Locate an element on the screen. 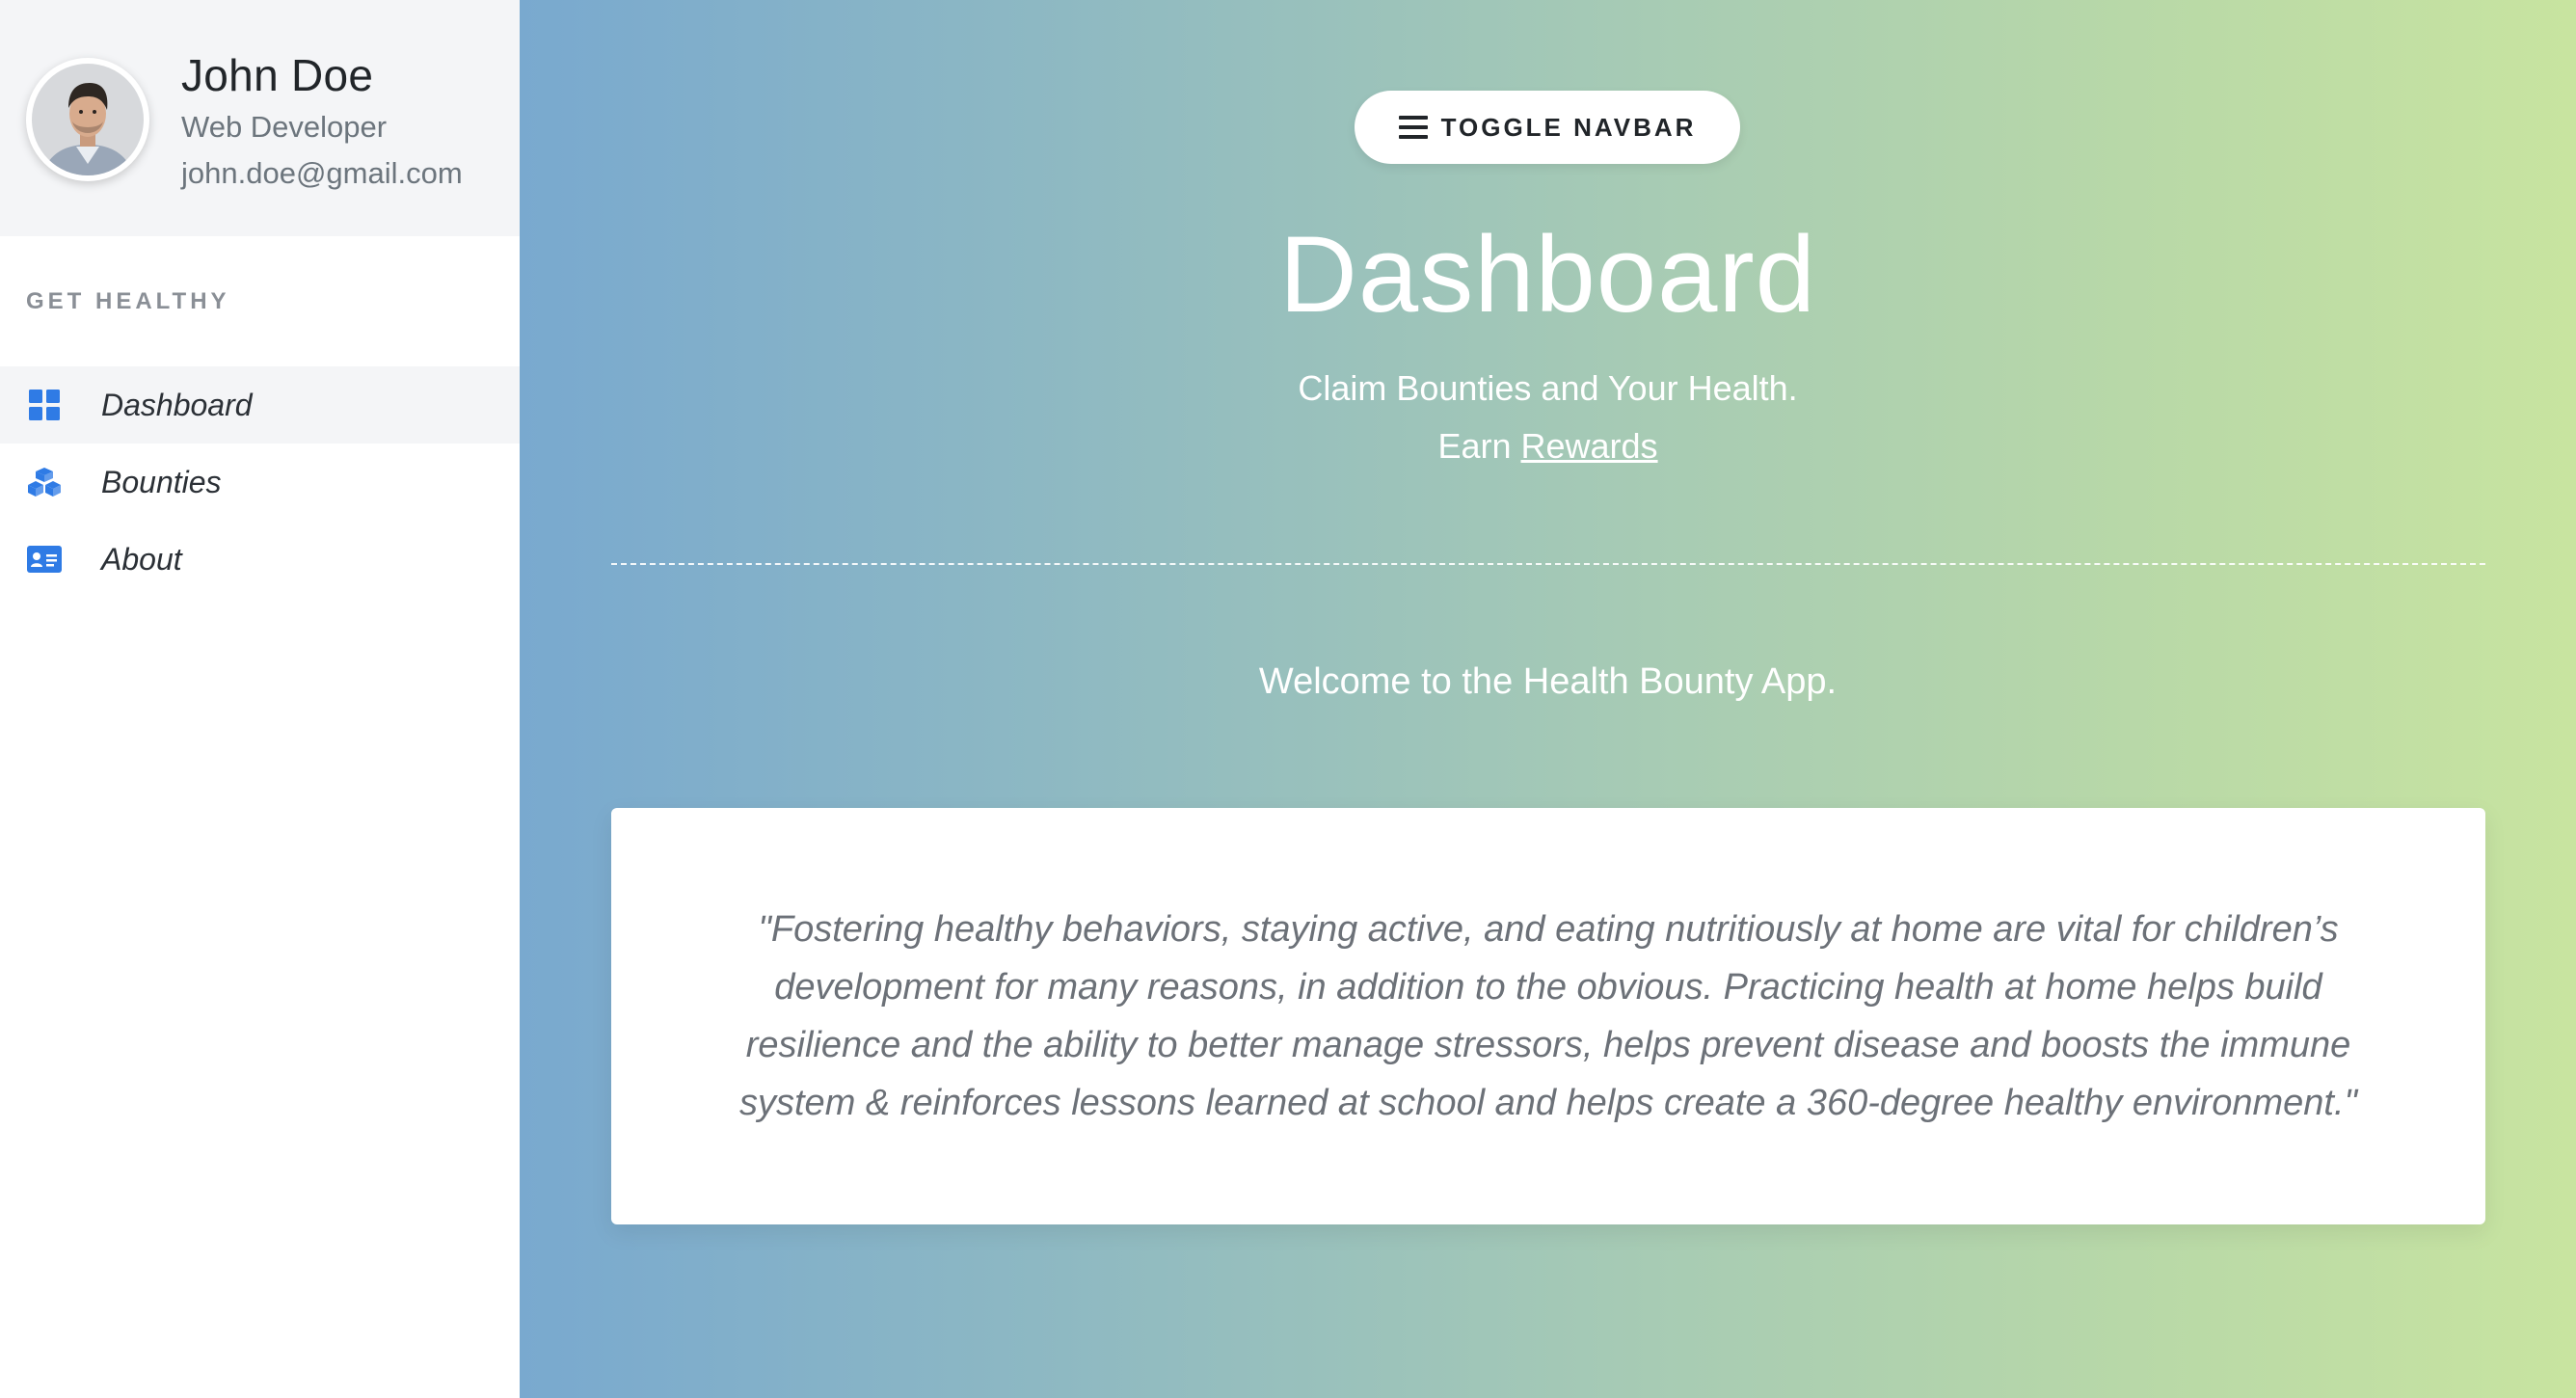 This screenshot has height=1398, width=2576. sidebar-item-label: Bounties is located at coordinates (162, 481).